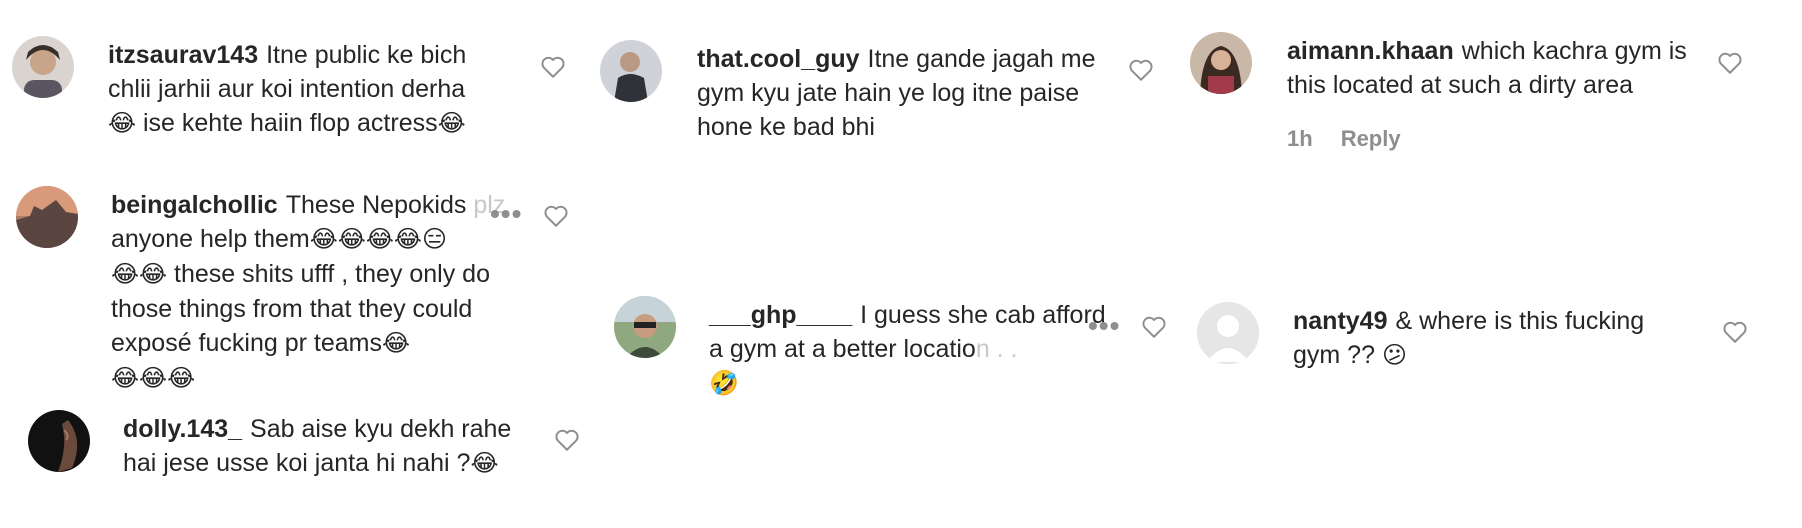 This screenshot has height=528, width=1802. Describe the element at coordinates (183, 55) in the screenshot. I see `comment-username: itzsaurav143` at that location.